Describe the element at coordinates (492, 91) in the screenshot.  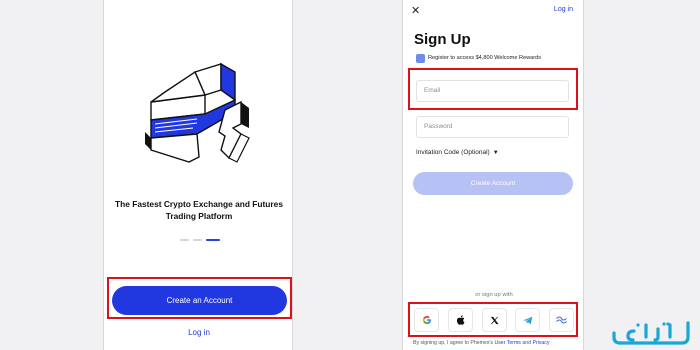
I see `email-field: Email` at that location.